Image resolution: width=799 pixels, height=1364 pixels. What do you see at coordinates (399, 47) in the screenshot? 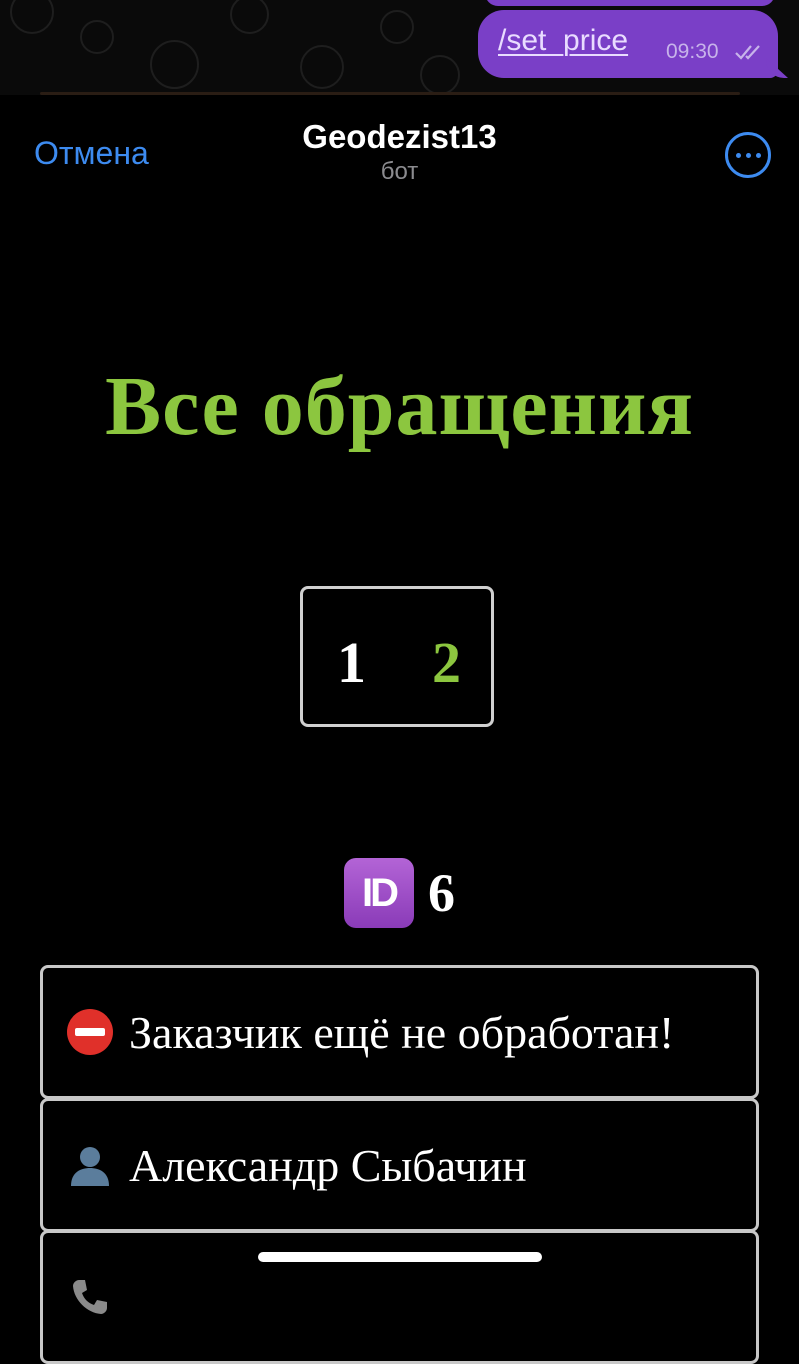
I see `chat-background: /set_price 09:30` at bounding box center [399, 47].